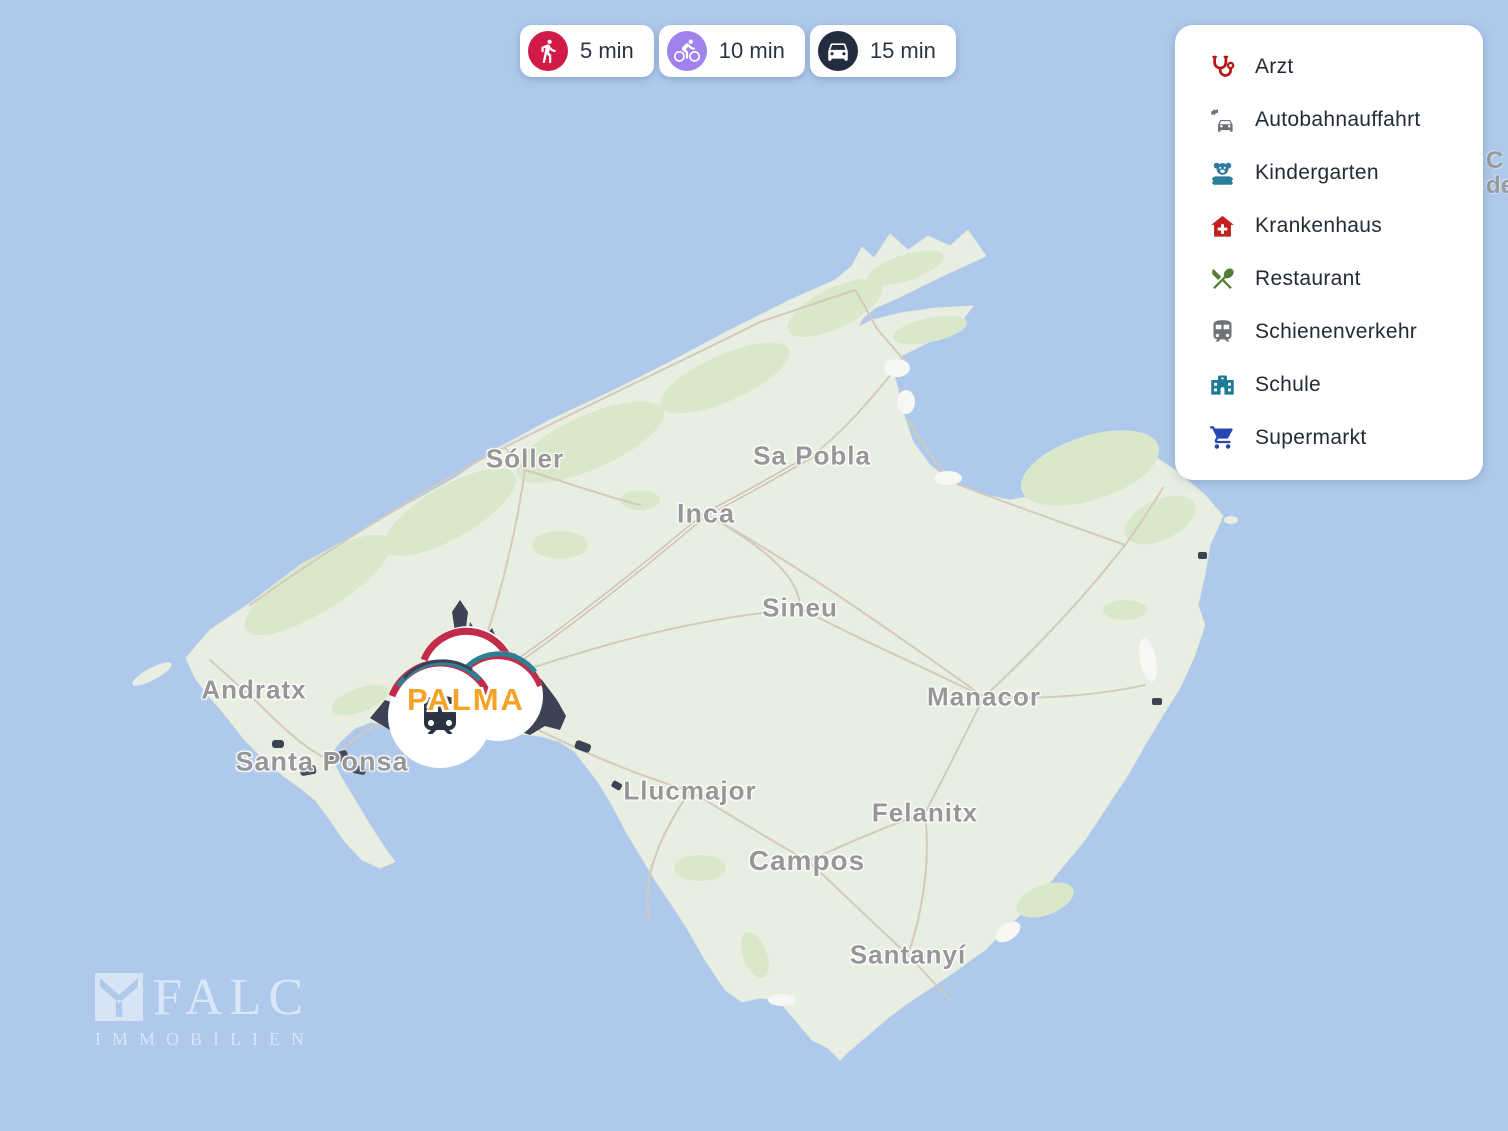  What do you see at coordinates (1329, 385) in the screenshot?
I see `legend-item-schule: Schule` at bounding box center [1329, 385].